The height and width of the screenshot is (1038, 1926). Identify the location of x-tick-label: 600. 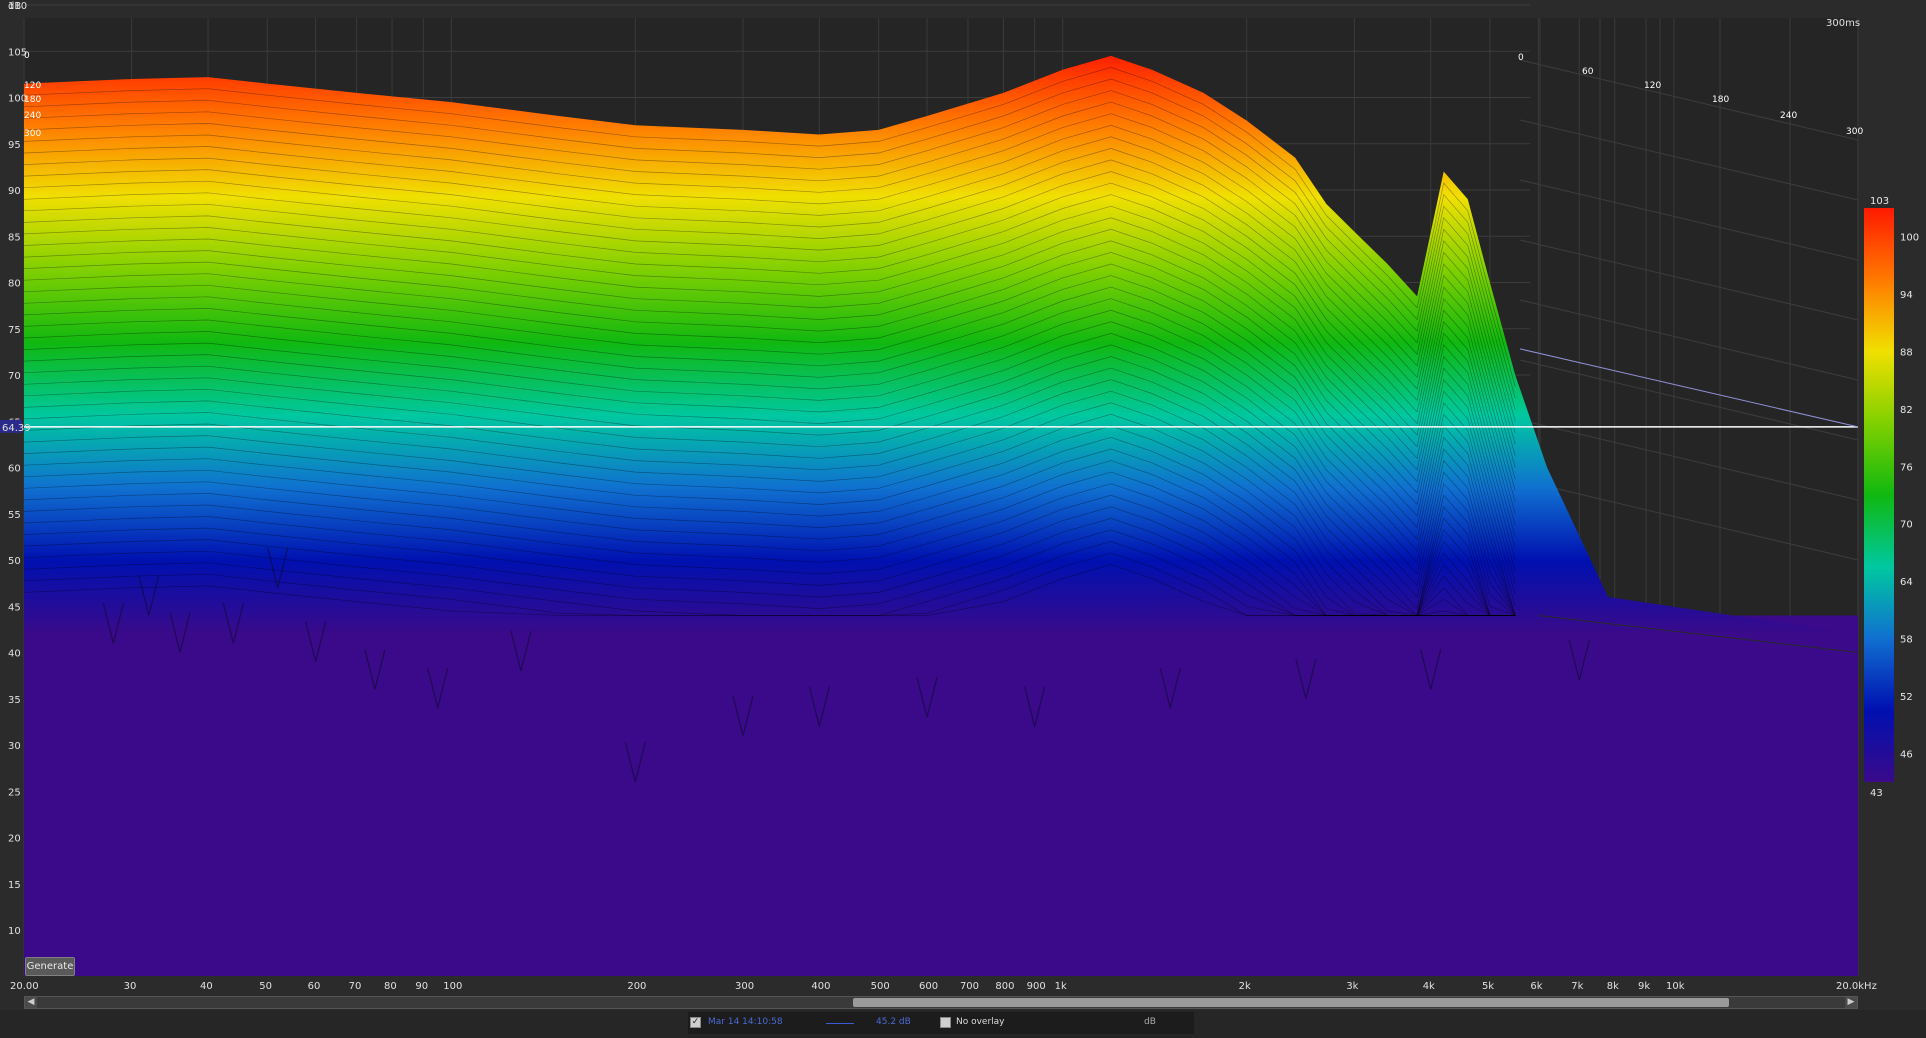
(928, 986).